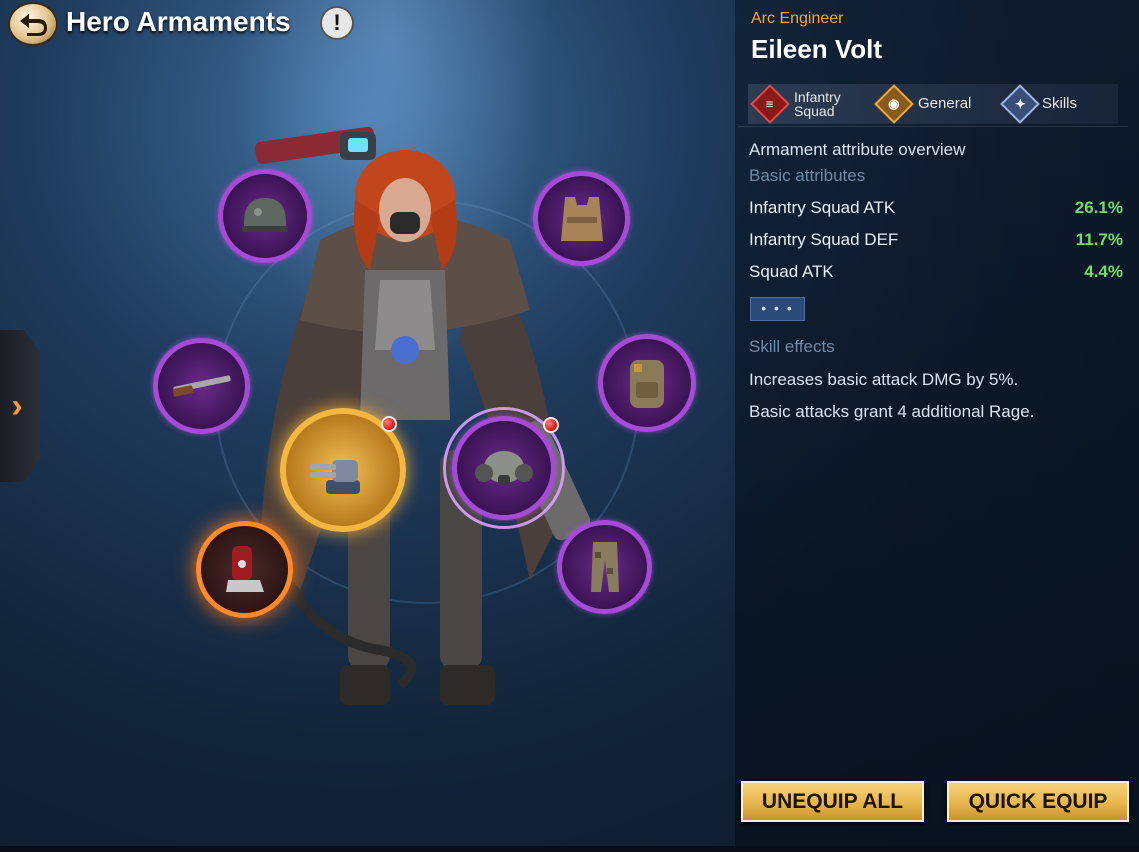 The width and height of the screenshot is (1139, 852). I want to click on category-tabs: ≡ Infantry Squad ◉ General ✦ Skills, so click(933, 104).